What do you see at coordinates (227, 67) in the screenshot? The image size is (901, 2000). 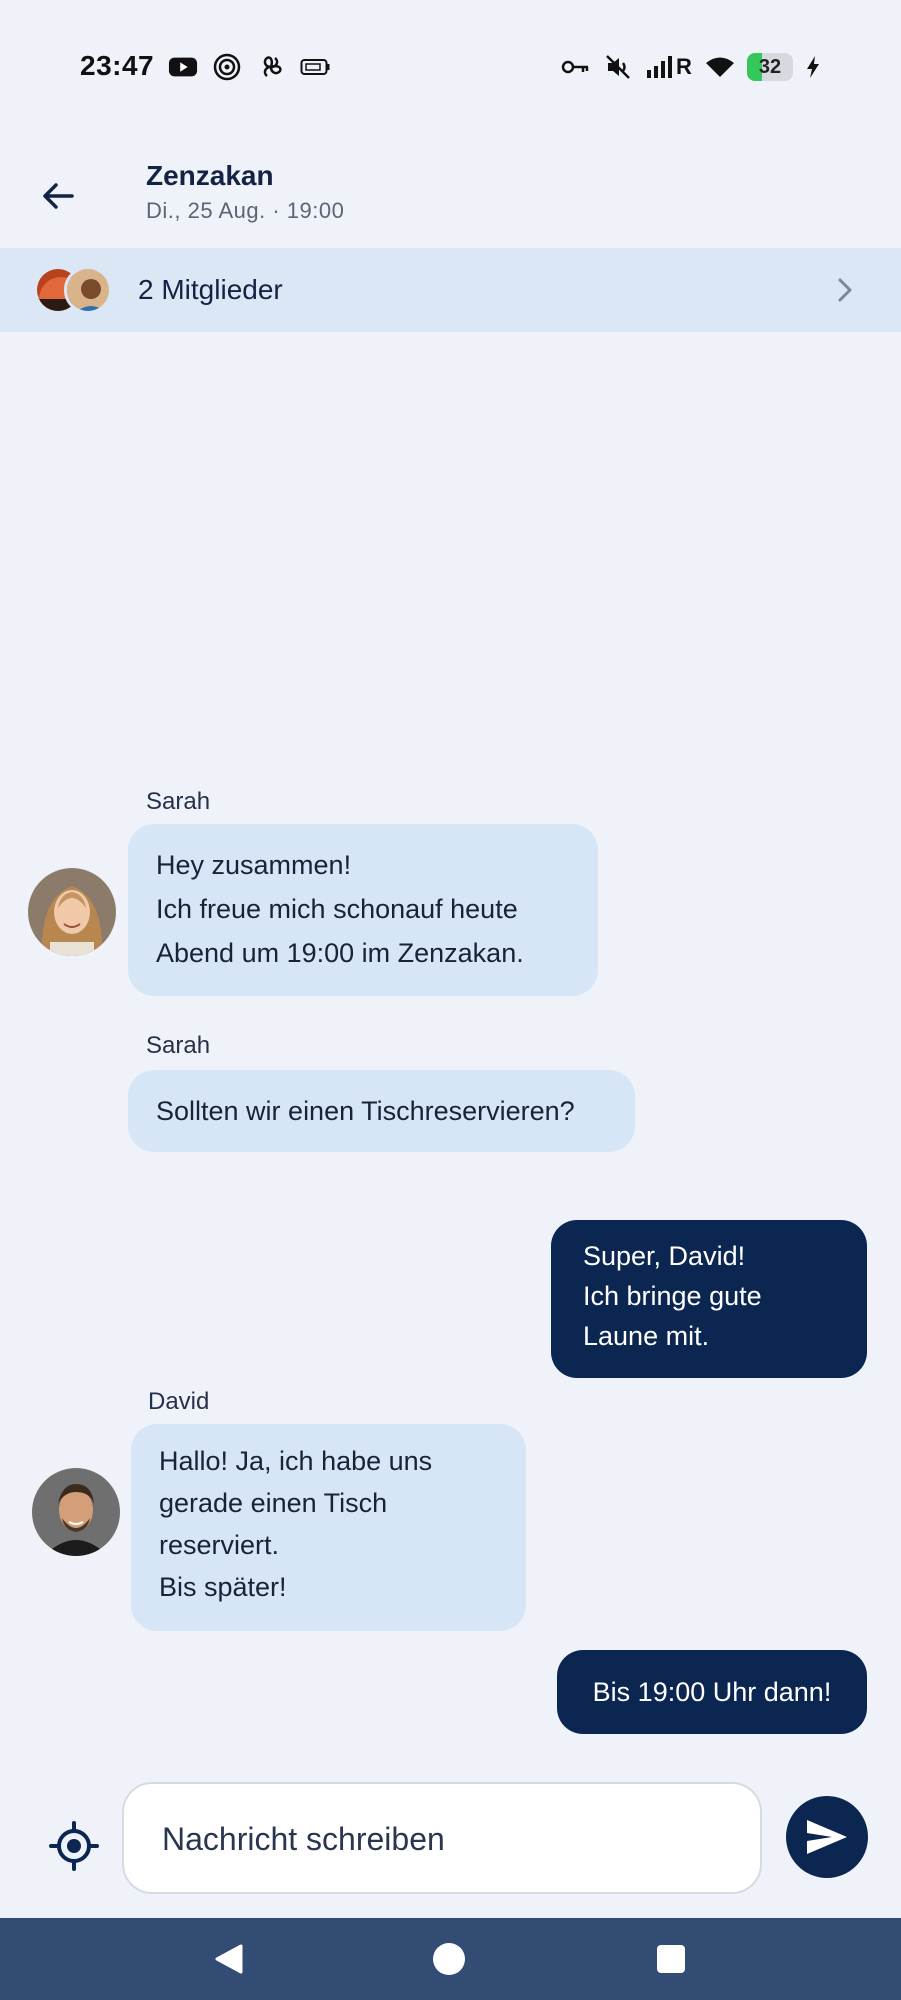 I see `target-icon` at bounding box center [227, 67].